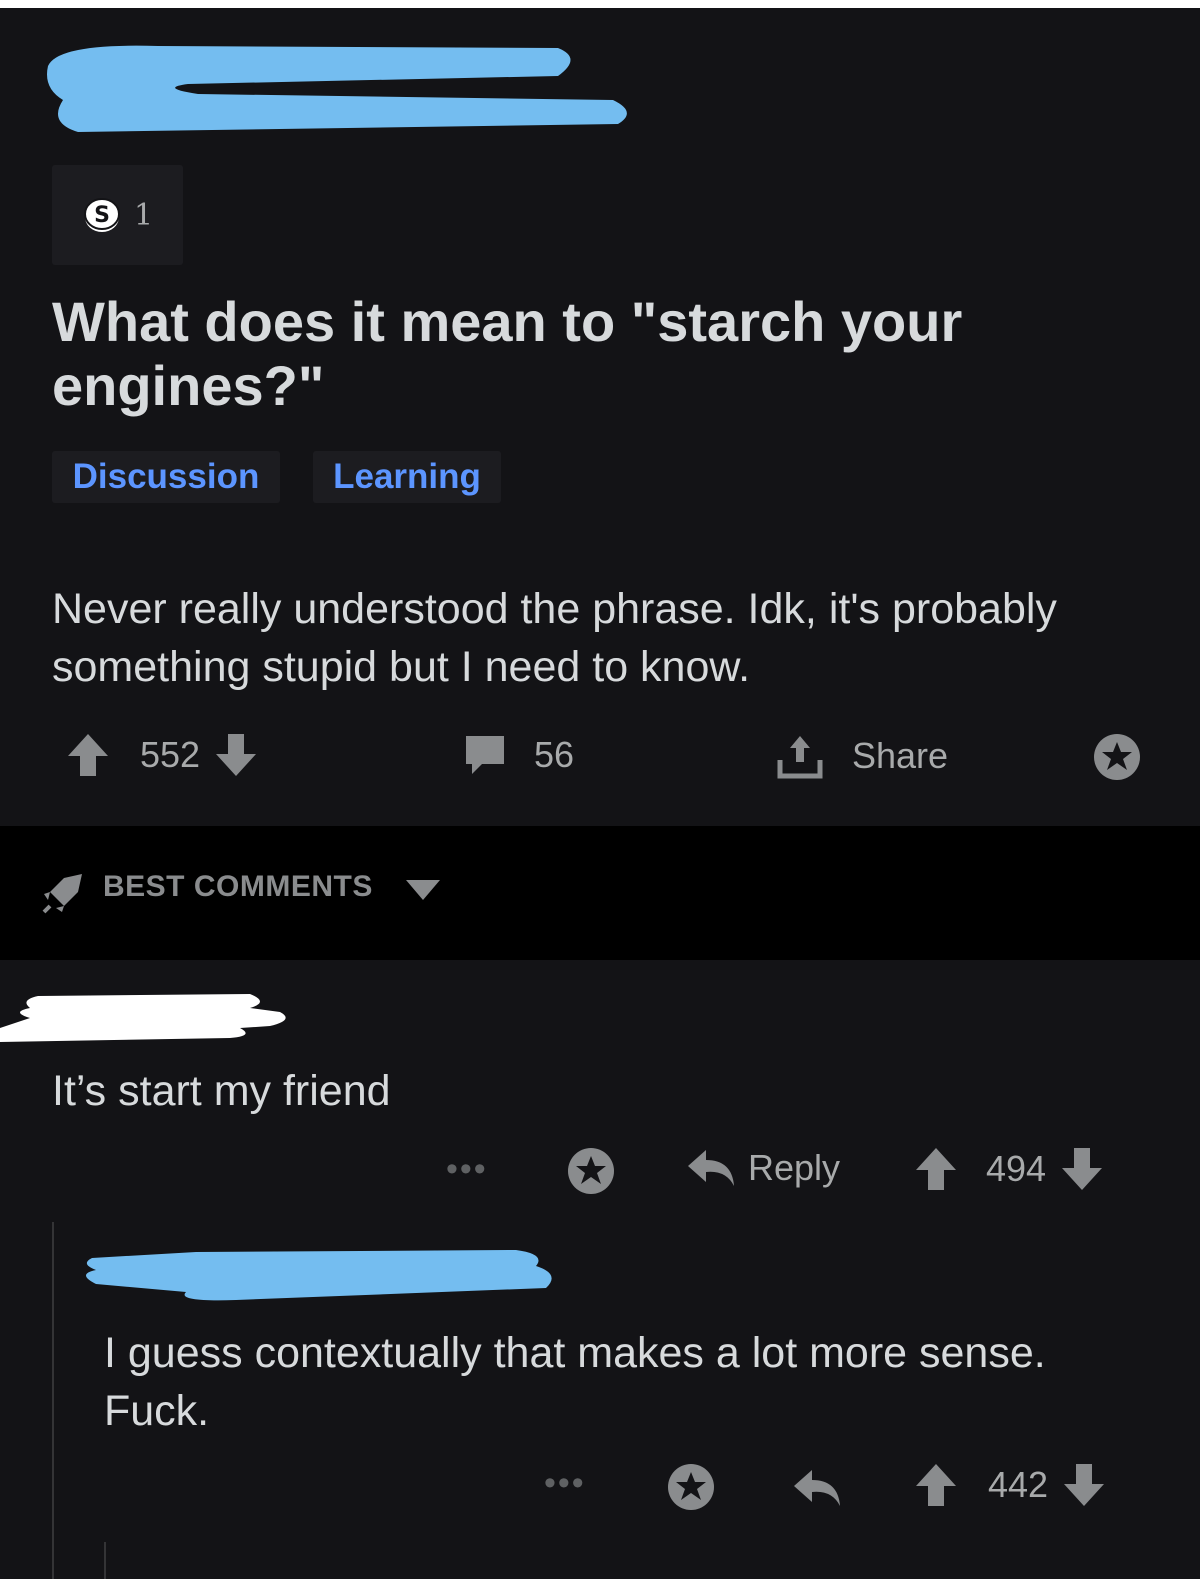  Describe the element at coordinates (319, 1275) in the screenshot. I see `redacted-reply-author` at that location.